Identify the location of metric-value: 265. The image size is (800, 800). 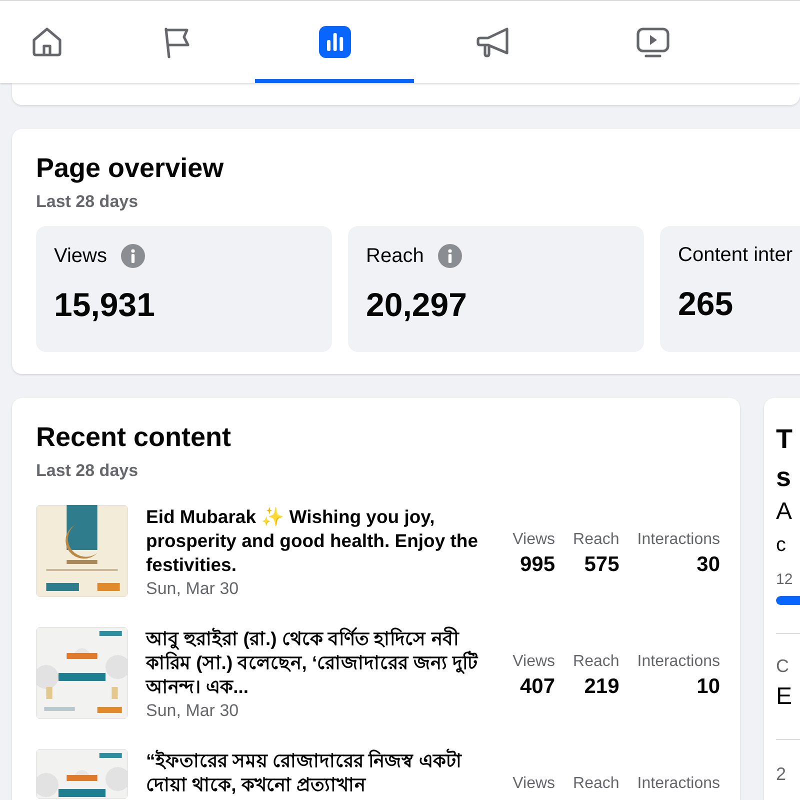
(706, 304).